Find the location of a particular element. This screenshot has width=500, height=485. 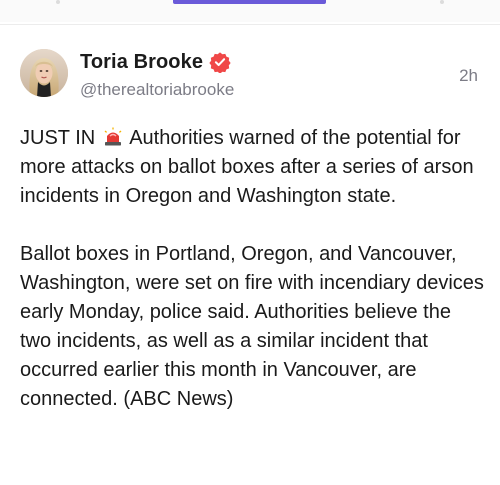

active-tab-indicator is located at coordinates (249, 2).